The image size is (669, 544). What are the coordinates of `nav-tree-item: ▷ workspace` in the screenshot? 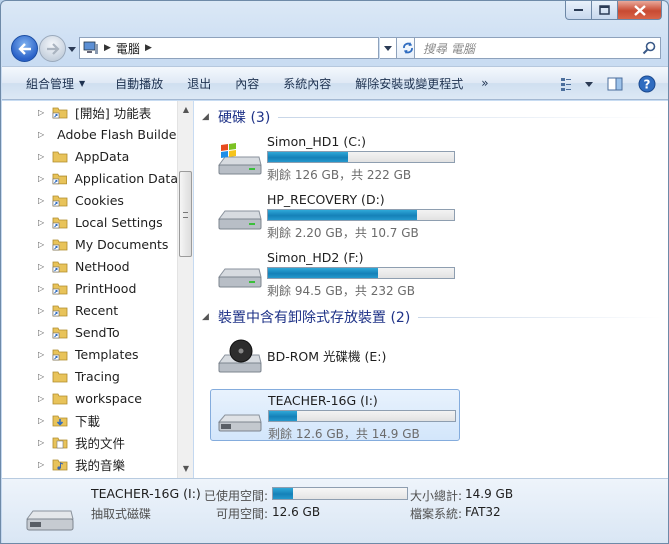 It's located at (90, 398).